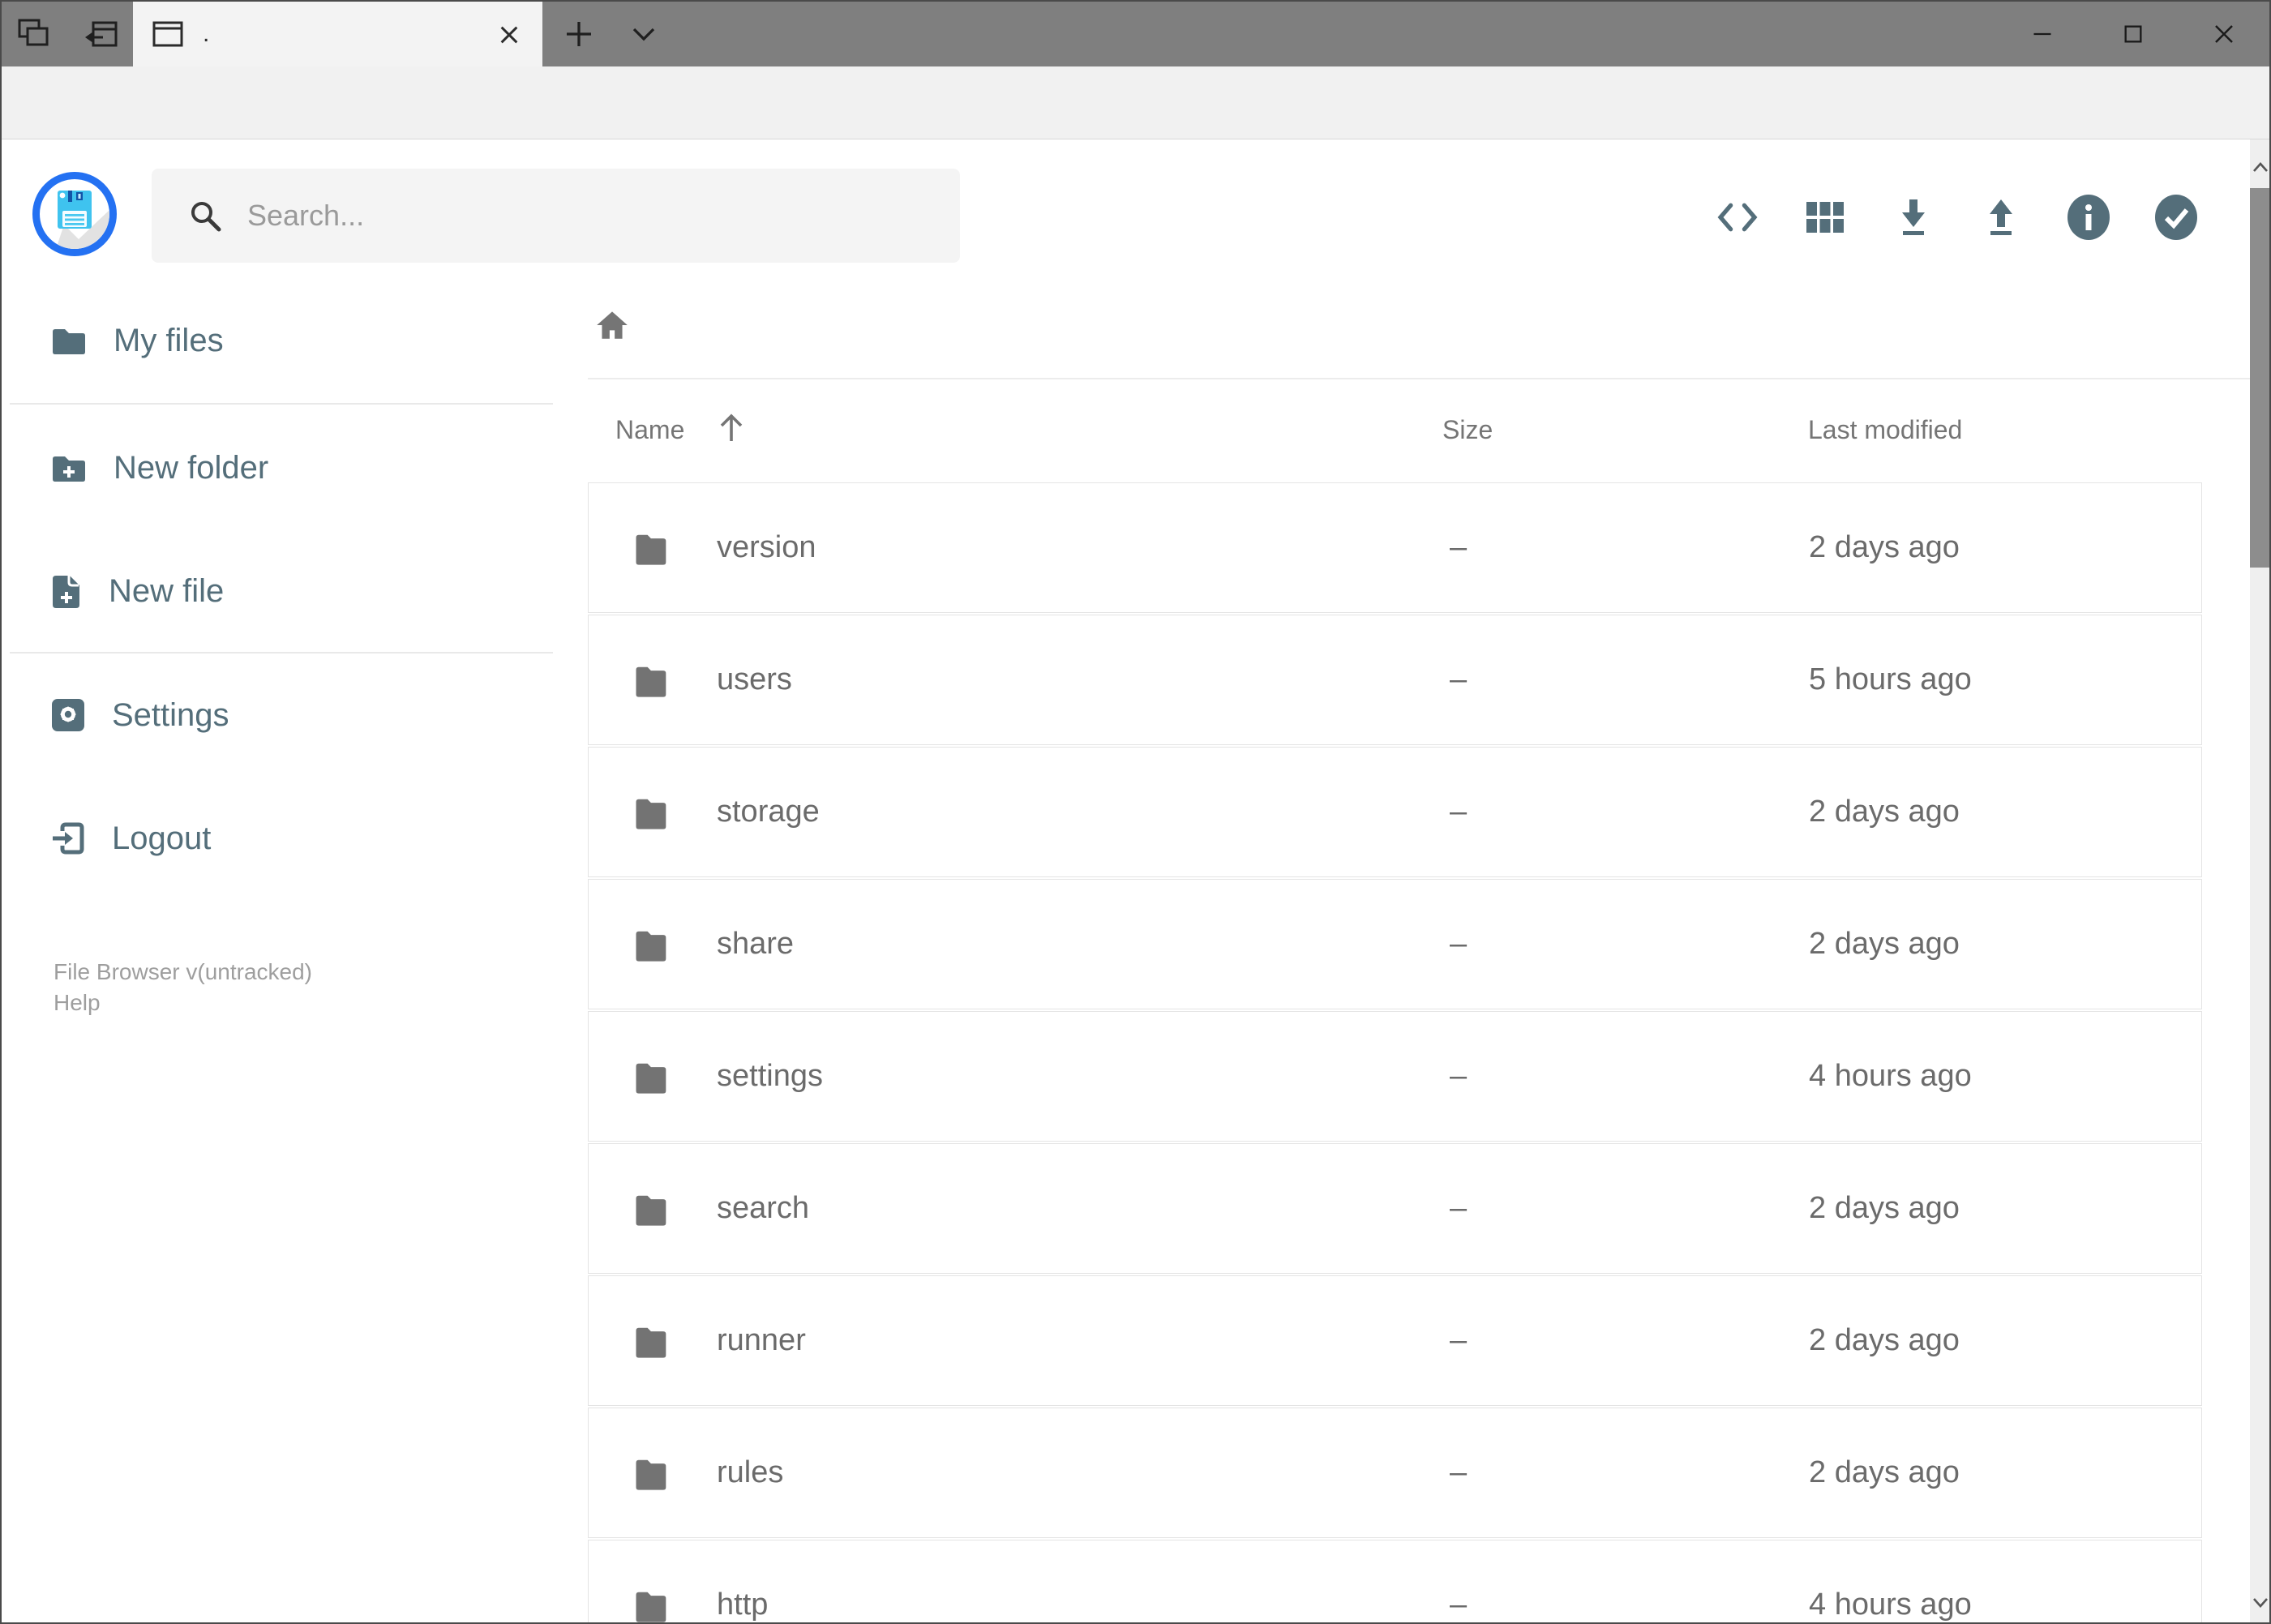 This screenshot has height=1624, width=2271. I want to click on download-icon, so click(1914, 217).